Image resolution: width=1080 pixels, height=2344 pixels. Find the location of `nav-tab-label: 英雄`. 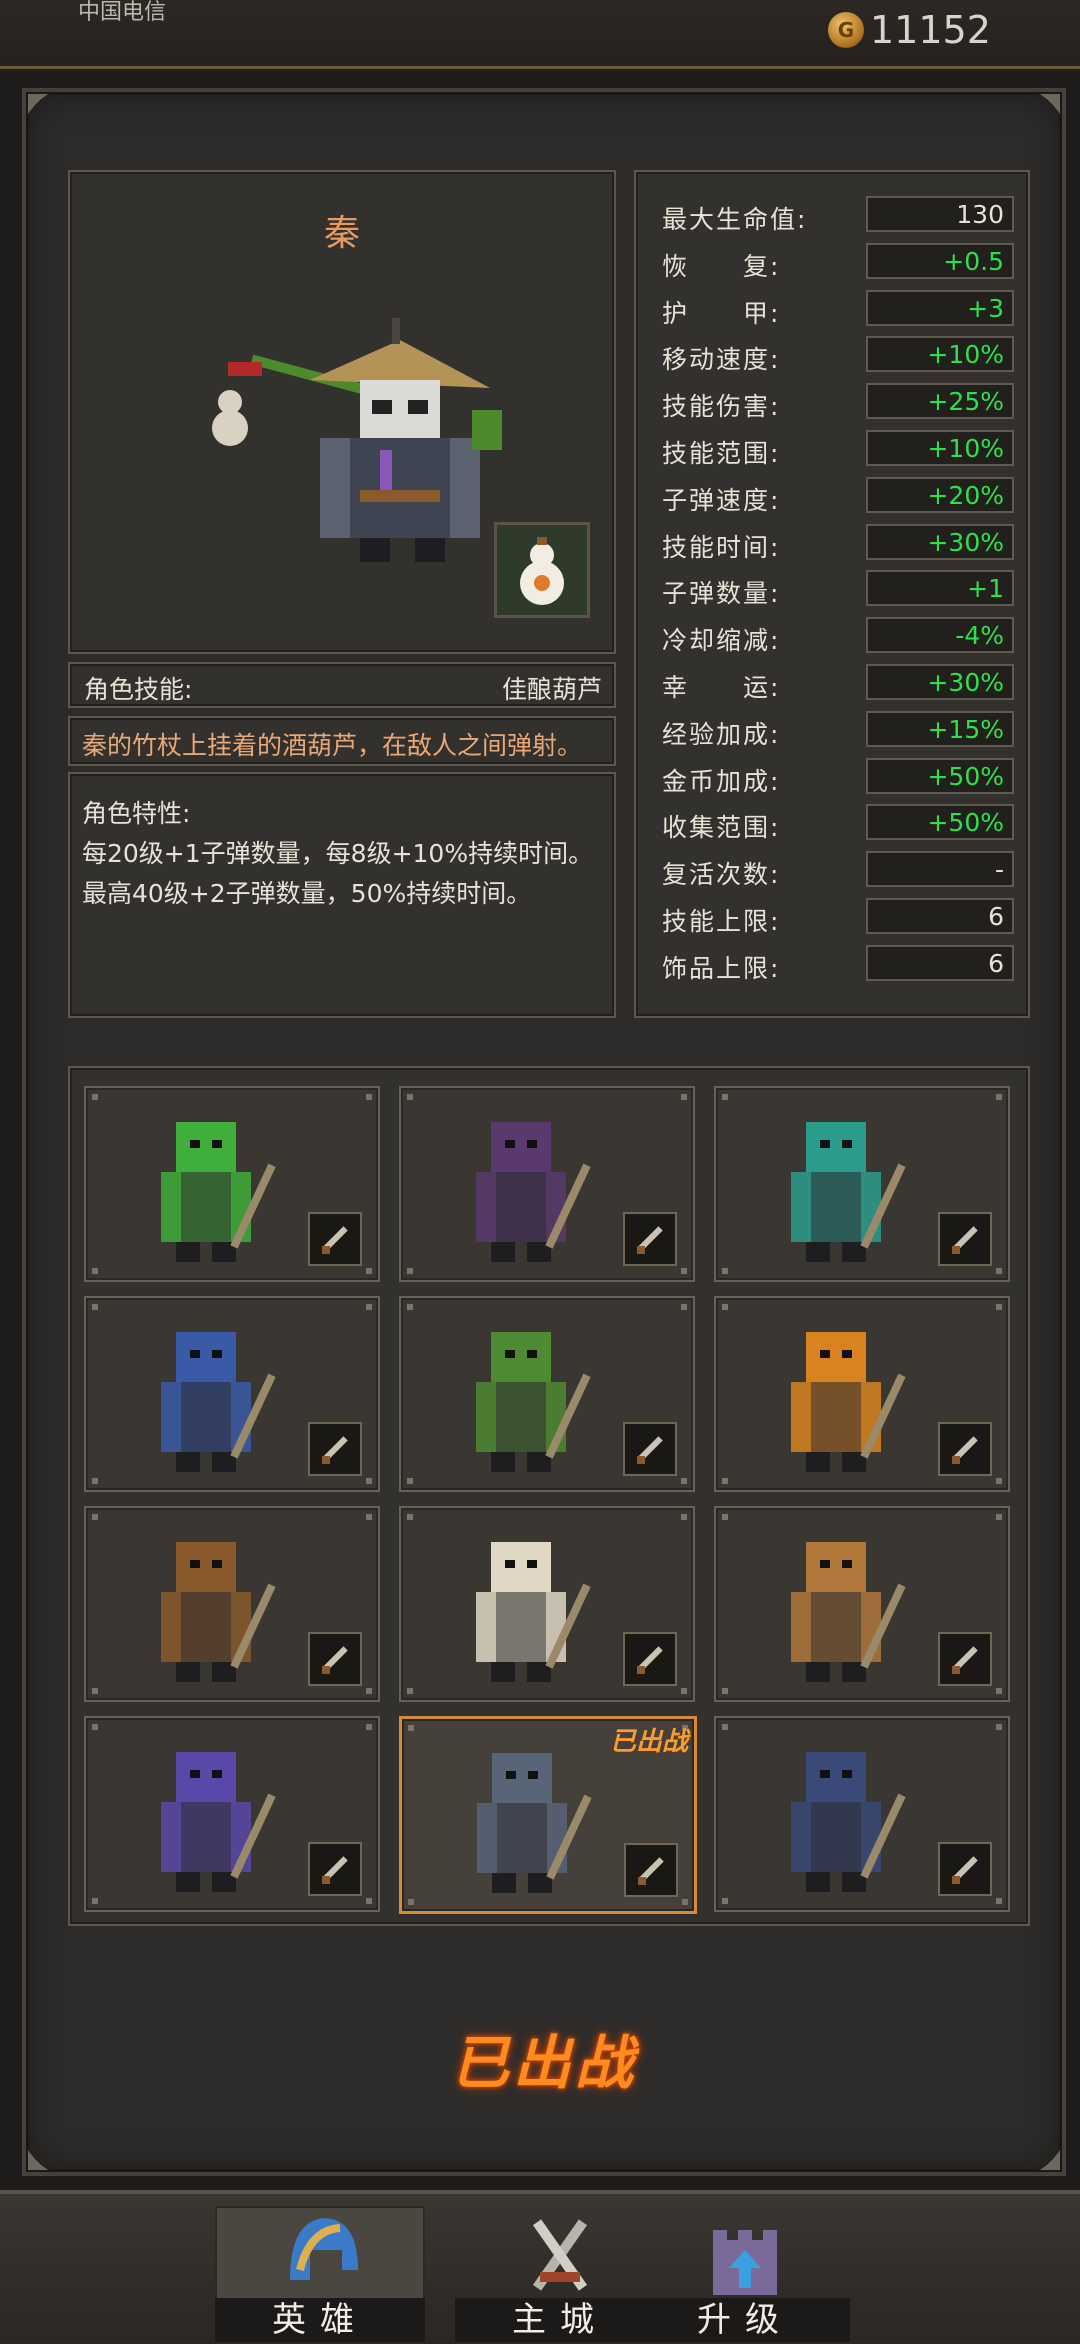

nav-tab-label: 英雄 is located at coordinates (320, 2320).